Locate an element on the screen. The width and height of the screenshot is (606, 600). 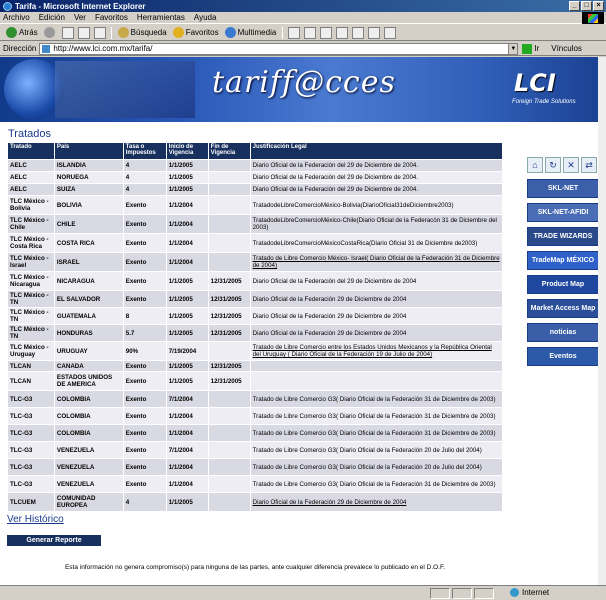
lci-logo: LCI is located at coordinates (535, 83).